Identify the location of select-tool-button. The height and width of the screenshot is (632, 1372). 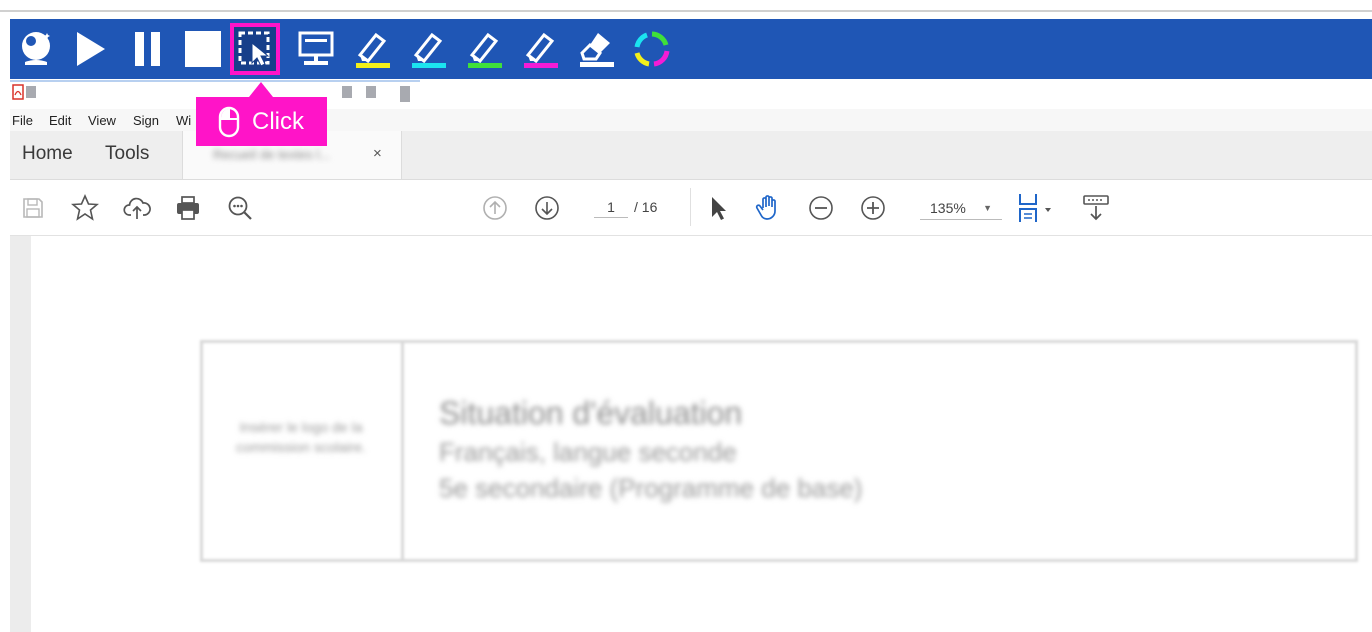
(718, 208).